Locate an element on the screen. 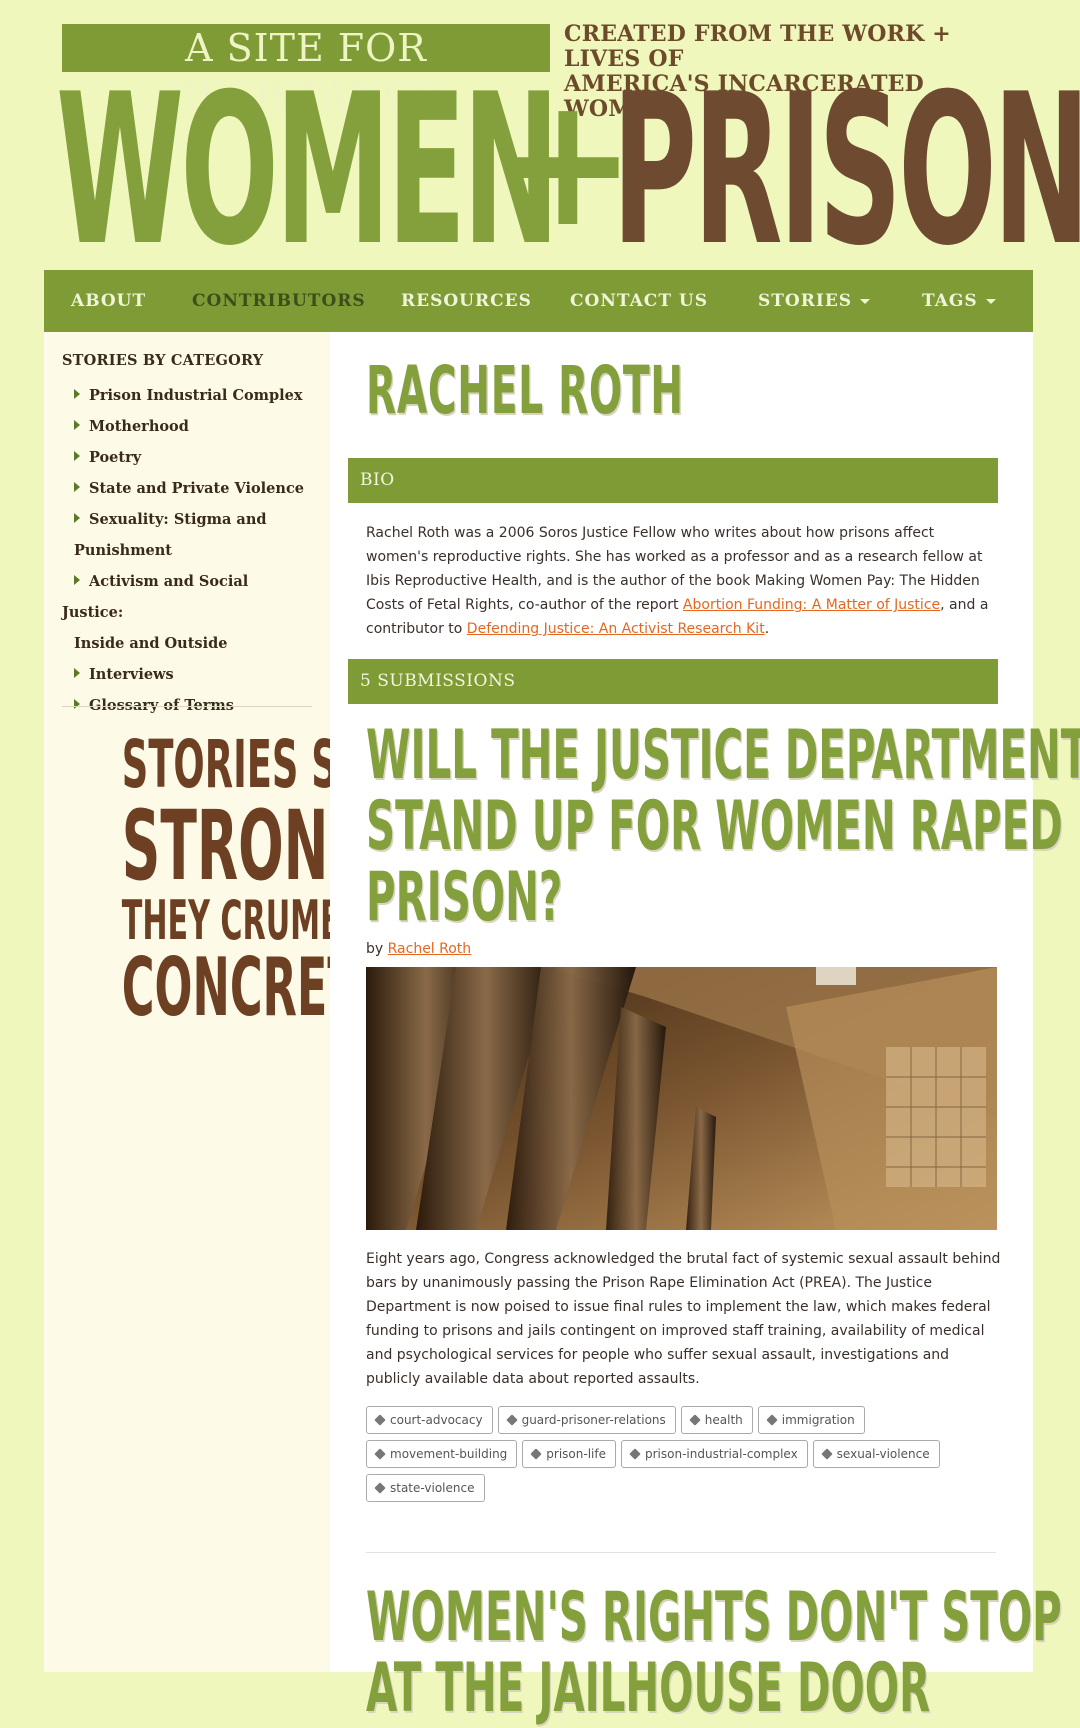 This screenshot has height=1728, width=1080. site-logo: WOMEN + PRISON is located at coordinates (568, 171).